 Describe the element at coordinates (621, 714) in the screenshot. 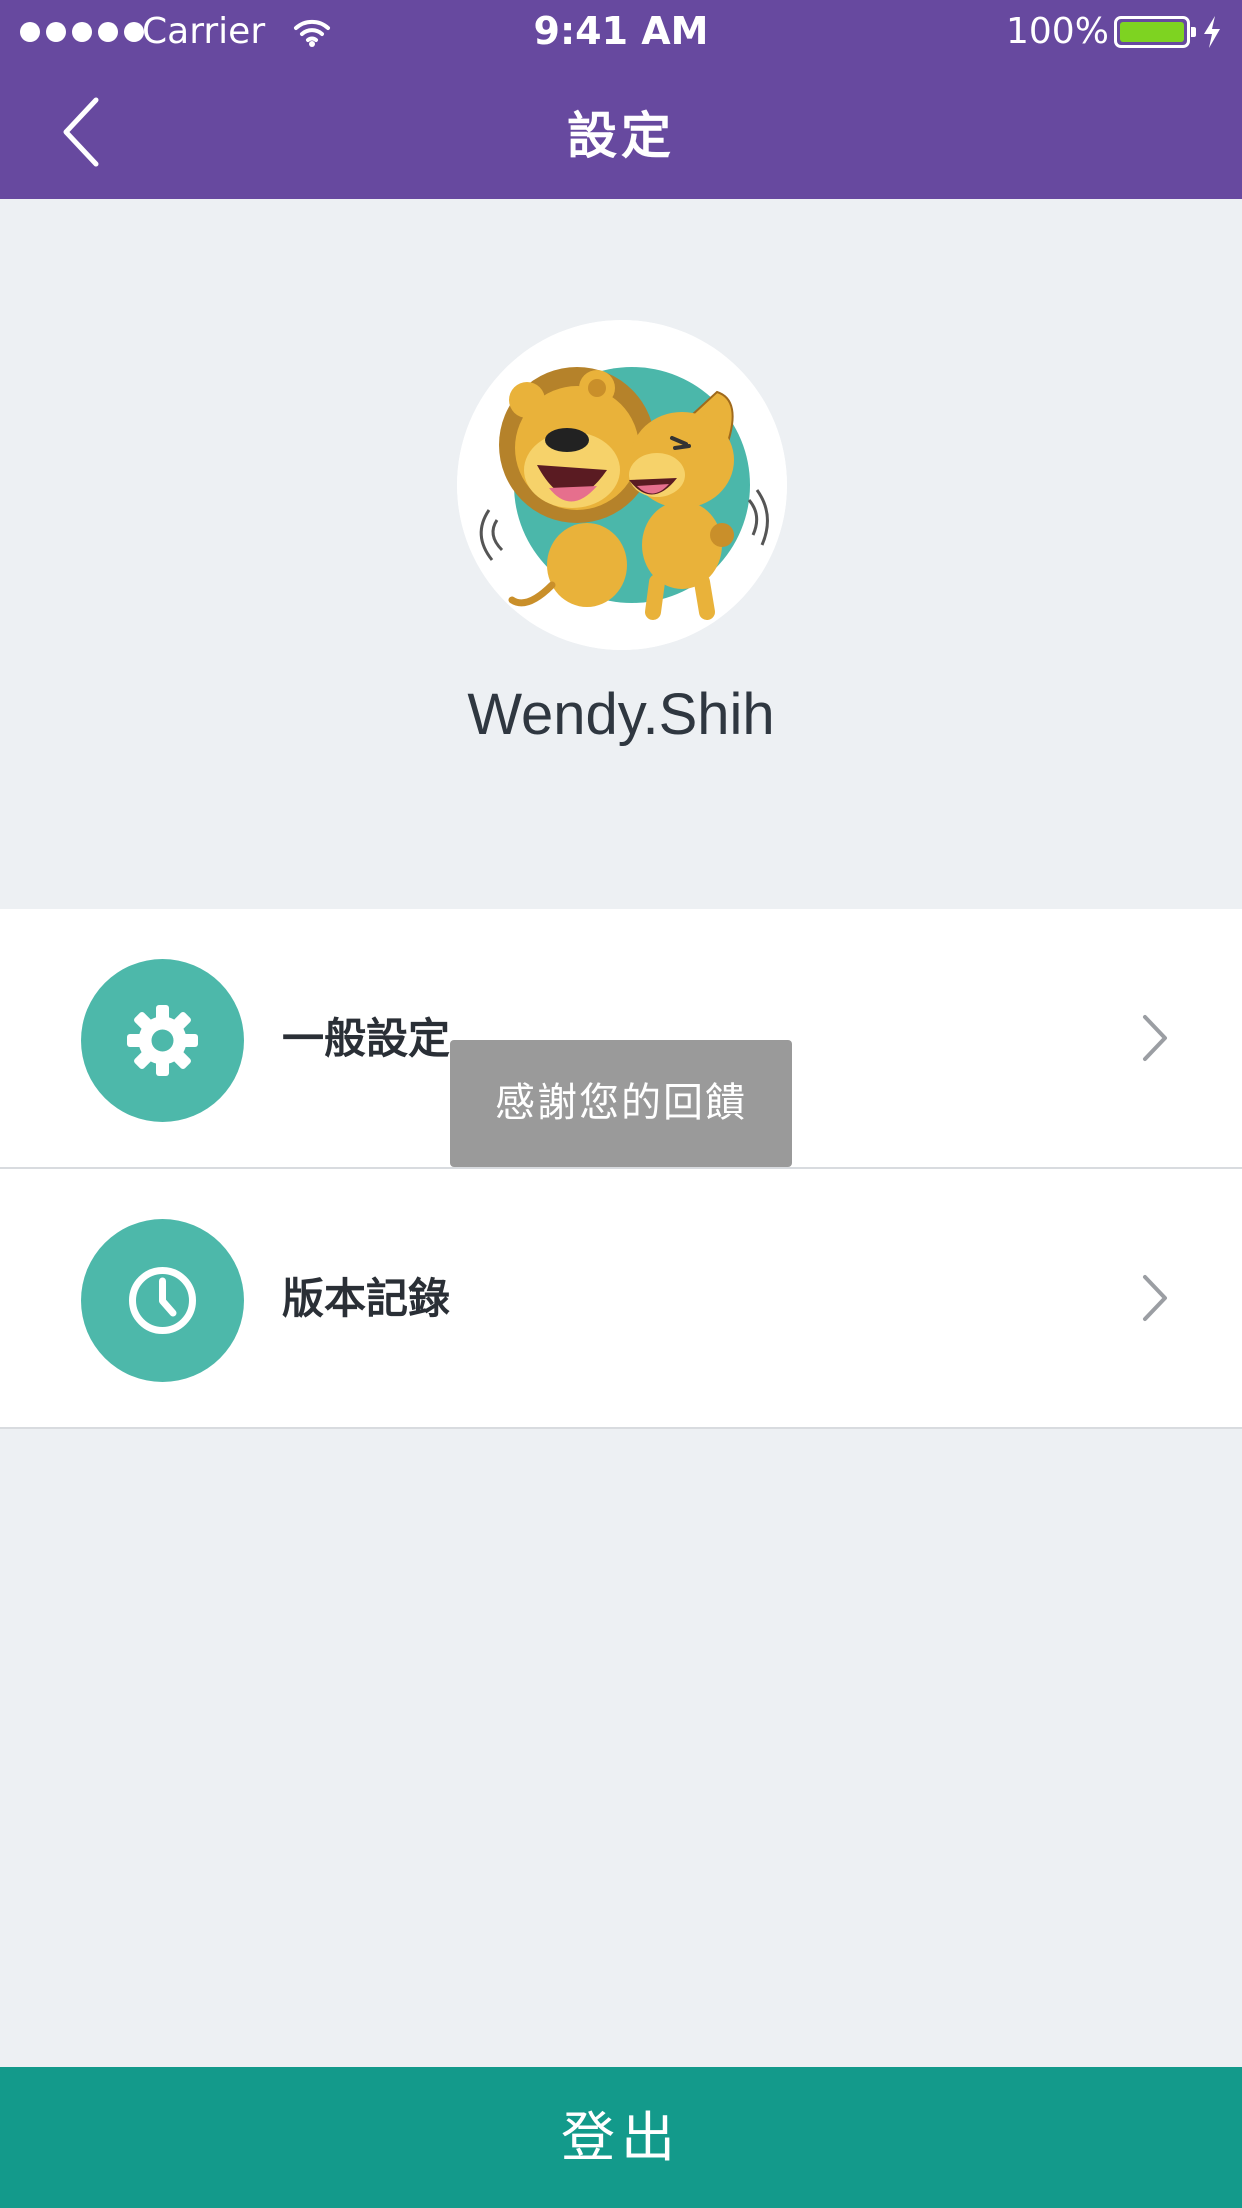

I see `username: Wendy.Shih` at that location.